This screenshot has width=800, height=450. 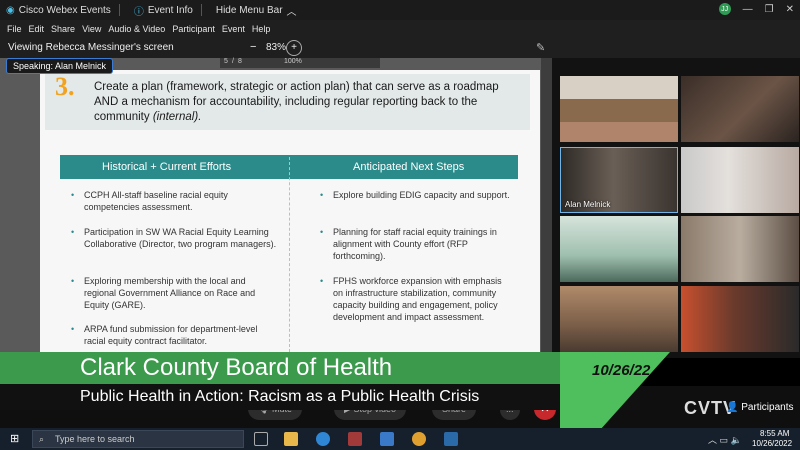 I want to click on windows-start-icon: ⊞, so click(x=14, y=438).